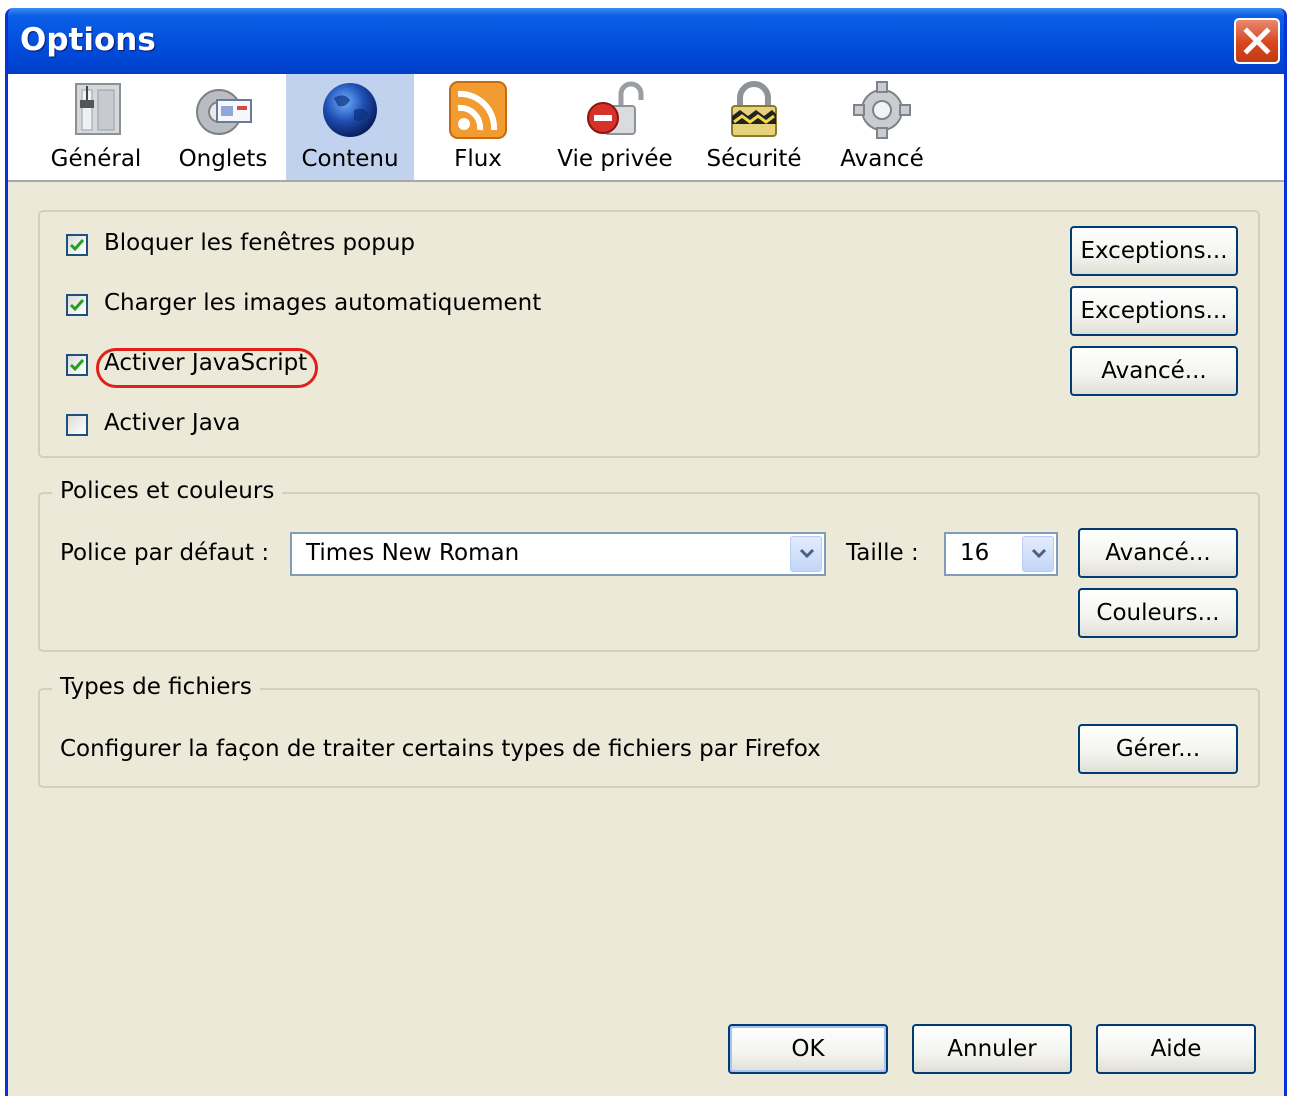 This screenshot has width=1290, height=1096. I want to click on tab-content: Contenu, so click(350, 127).